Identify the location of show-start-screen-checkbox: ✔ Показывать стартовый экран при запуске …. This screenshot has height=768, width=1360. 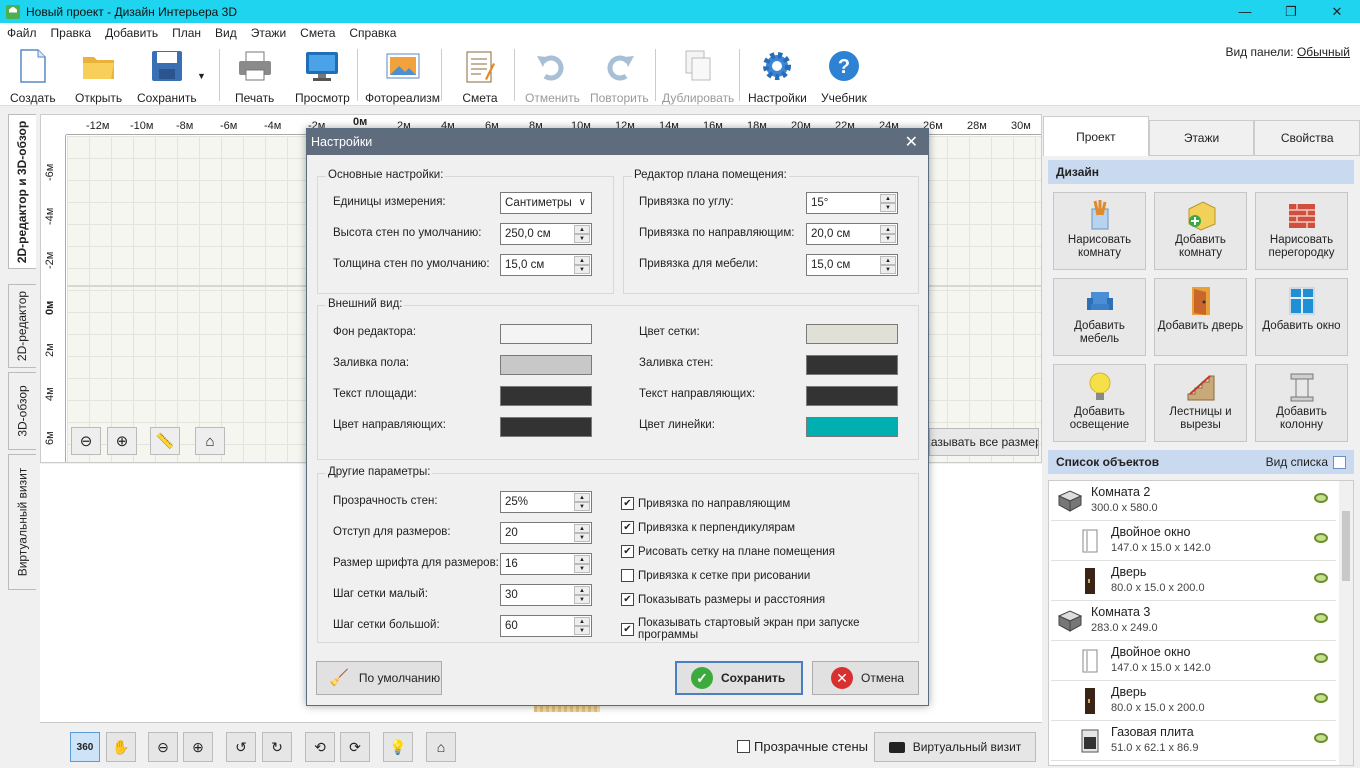
(769, 629).